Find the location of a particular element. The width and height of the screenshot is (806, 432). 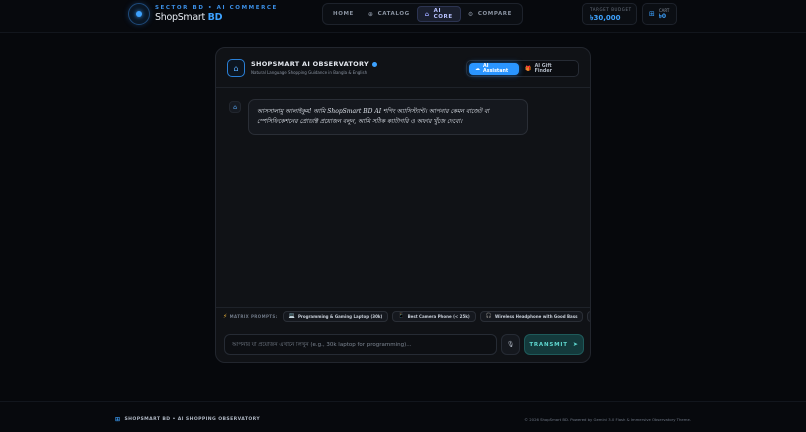

nav-compare: ⚙ COMPARE is located at coordinates (490, 14).